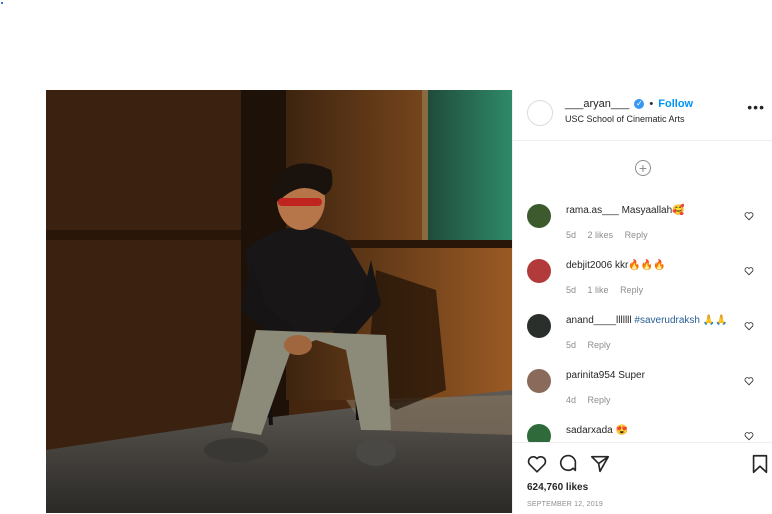 The height and width of the screenshot is (514, 772). Describe the element at coordinates (642, 276) in the screenshot. I see `list-item: debjit2006 kkr🔥🔥🔥 5d 1 like Reply` at that location.